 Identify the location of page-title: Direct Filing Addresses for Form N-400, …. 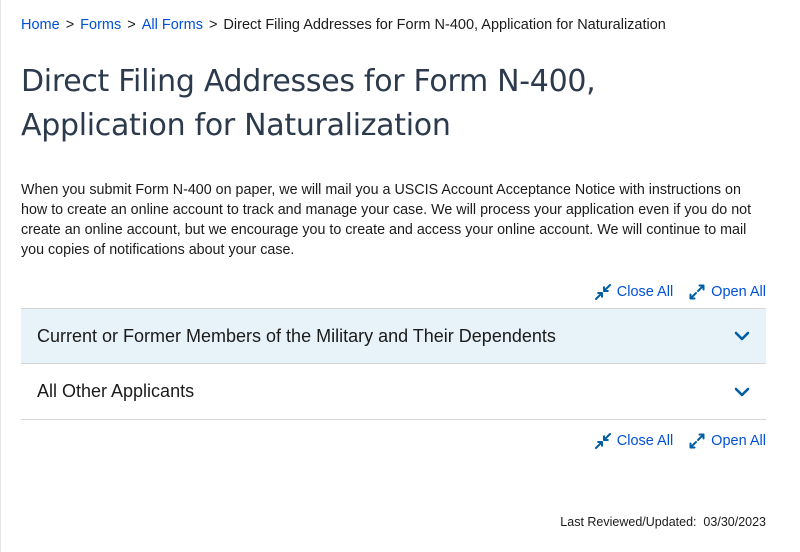
(308, 103).